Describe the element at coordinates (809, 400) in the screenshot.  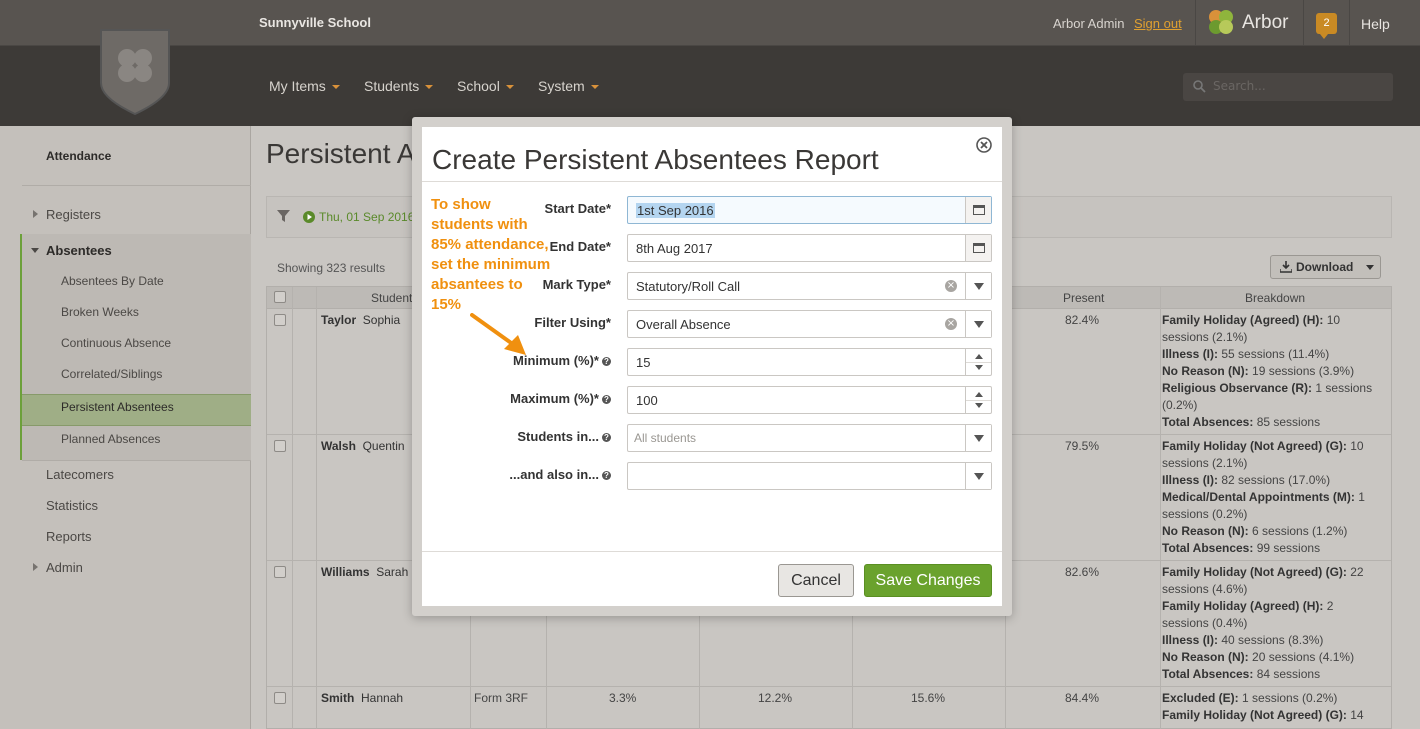
I see `maximum-stepper: 100` at that location.